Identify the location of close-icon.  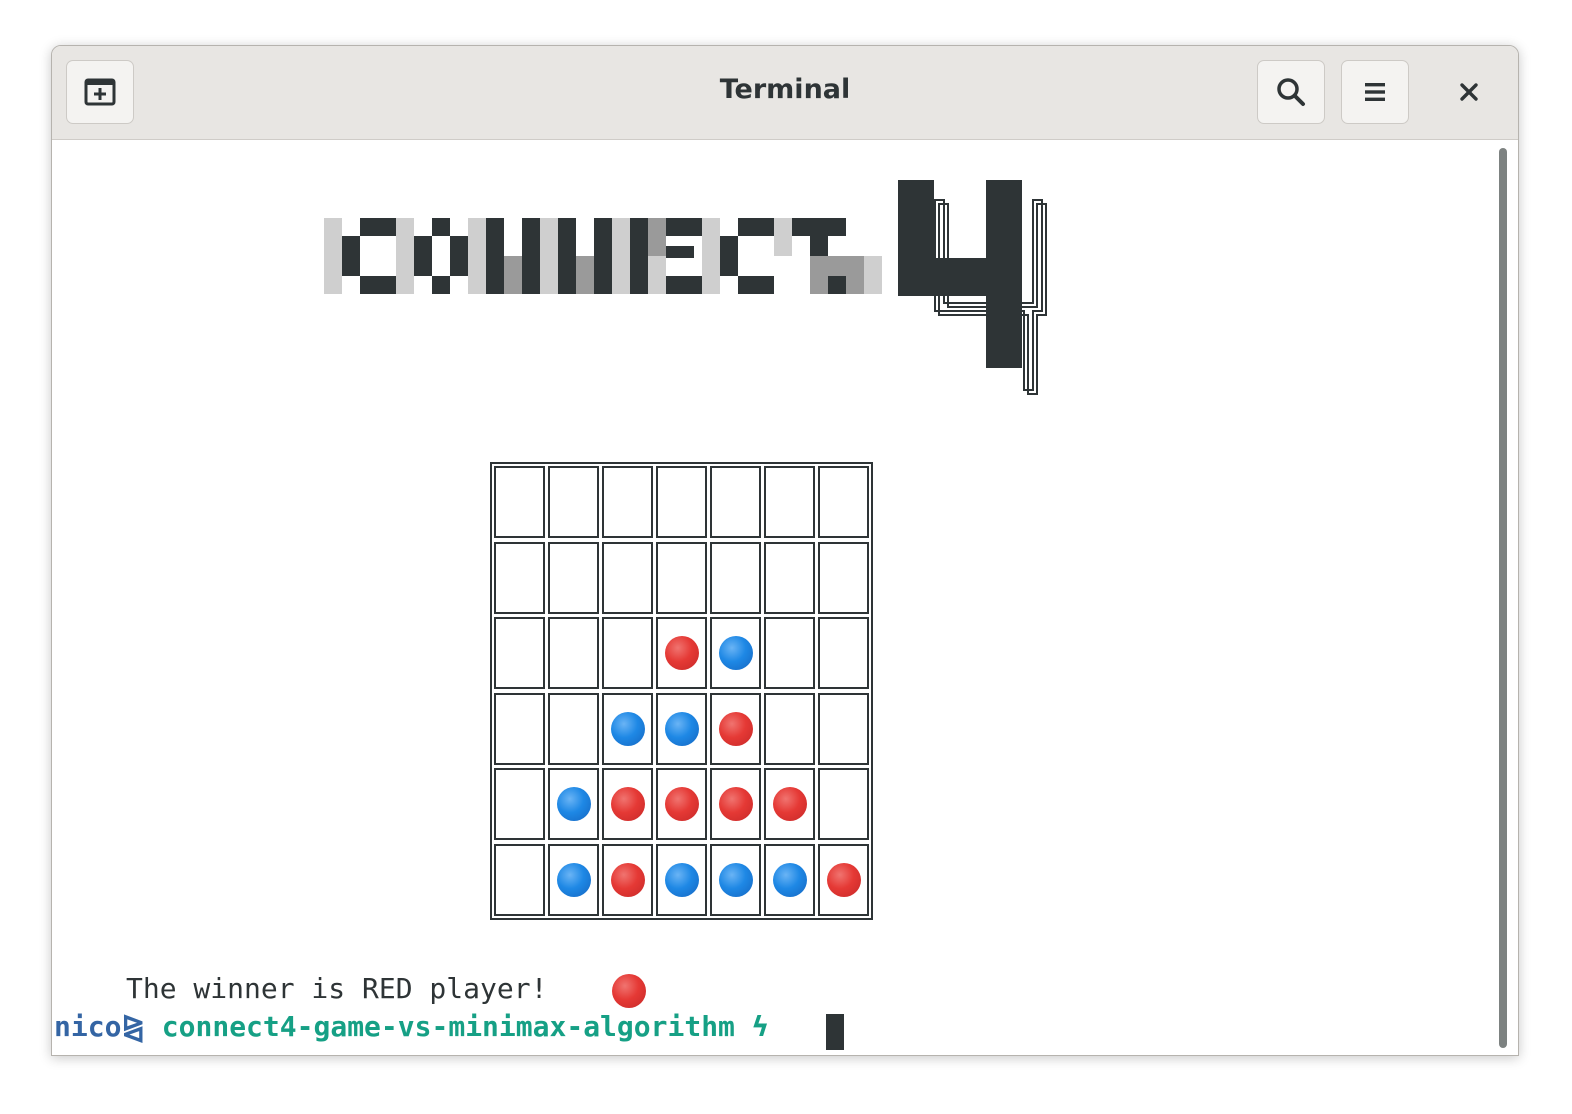
(1469, 92).